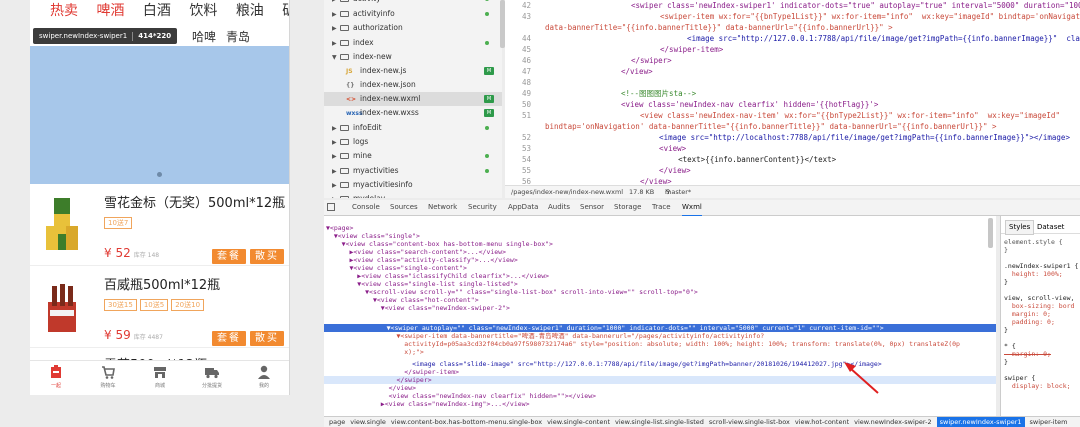 Image resolution: width=1080 pixels, height=427 pixels. I want to click on tree-item-label: activity, so click(367, 1).